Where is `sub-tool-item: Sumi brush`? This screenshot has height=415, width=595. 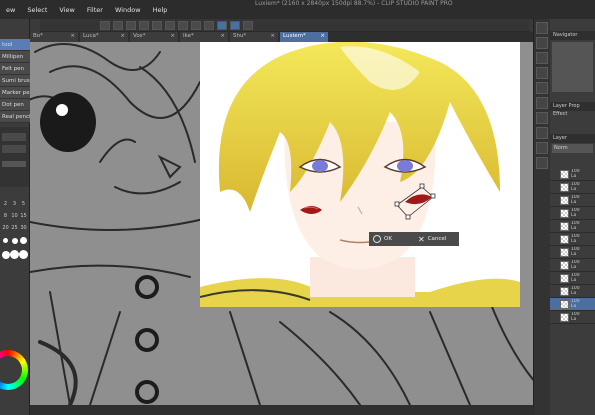 sub-tool-item: Sumi brush is located at coordinates (15, 81).